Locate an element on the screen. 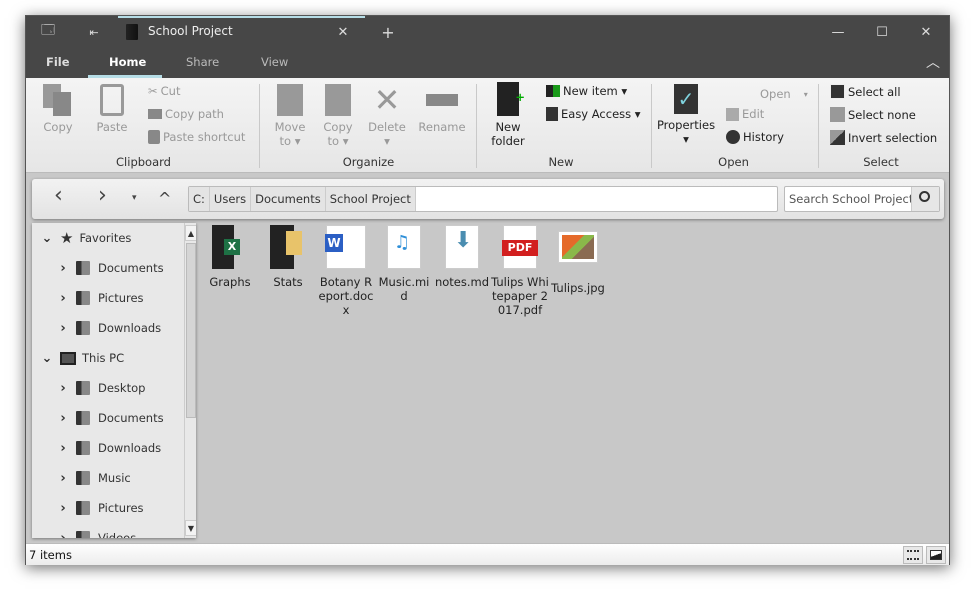 This screenshot has height=605, width=975. tree-item-favorites: ⌄ ★ Favorites is located at coordinates (86, 238).